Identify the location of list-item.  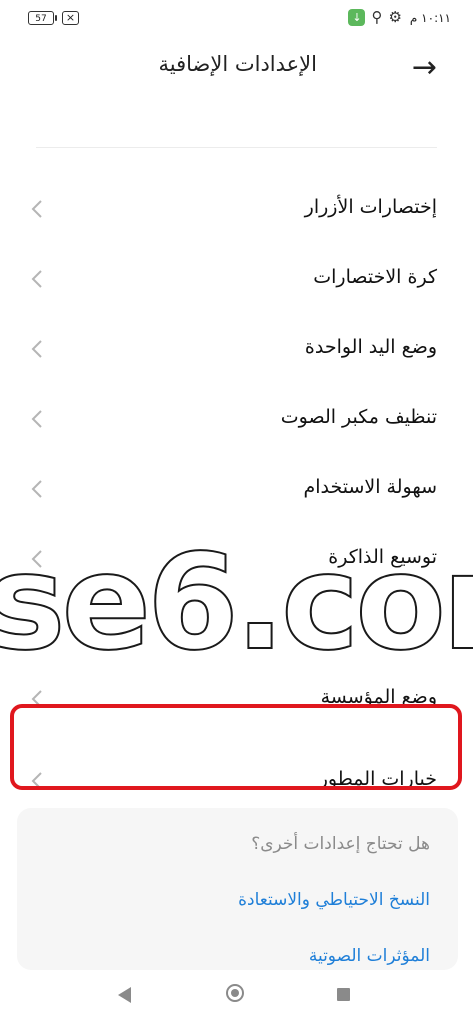
(236, 631).